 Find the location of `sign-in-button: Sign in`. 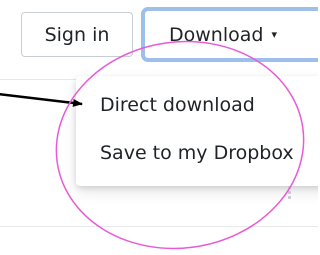

sign-in-button: Sign in is located at coordinates (77, 34).